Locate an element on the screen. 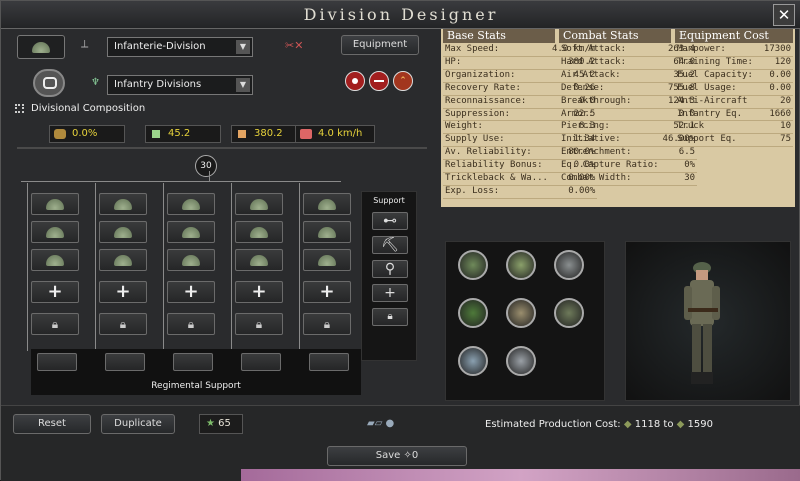  cost-to: to is located at coordinates (668, 424).